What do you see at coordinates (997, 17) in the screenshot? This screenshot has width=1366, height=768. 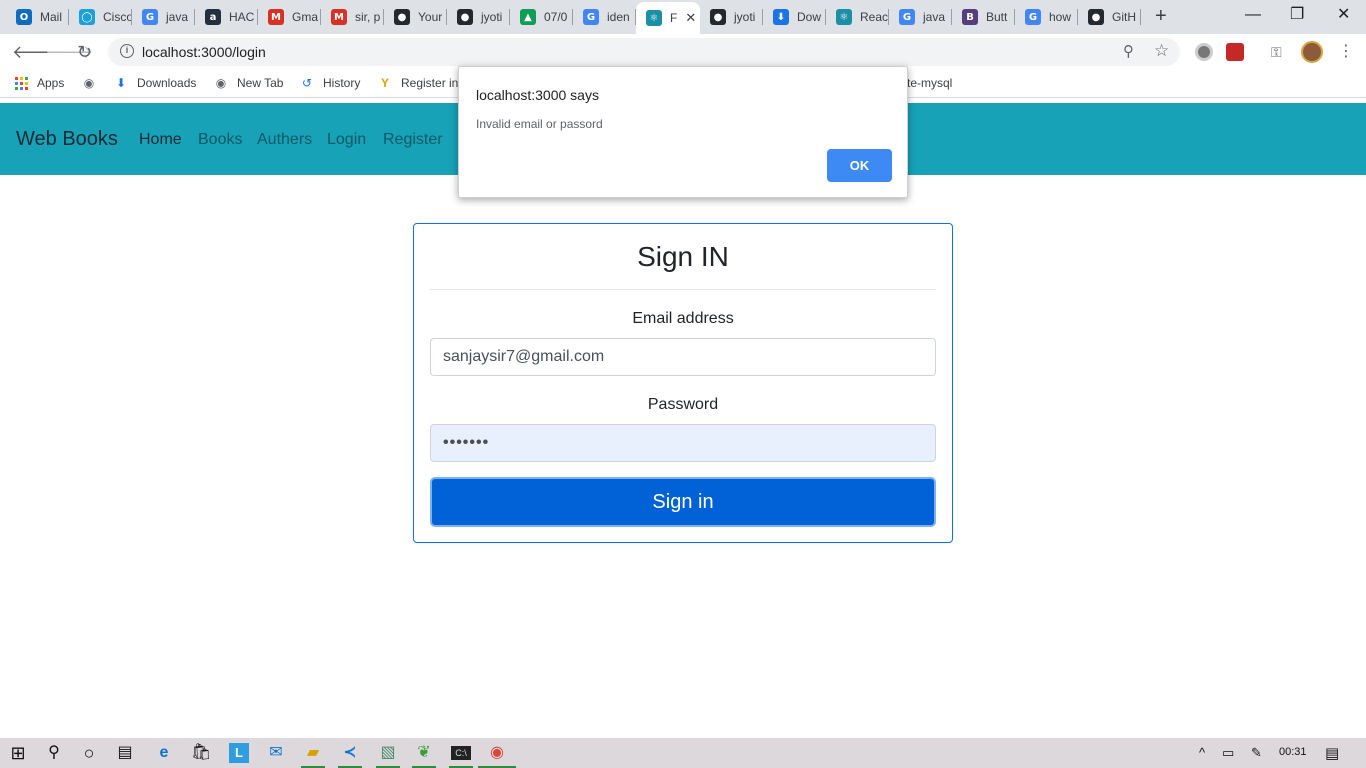 I see `tab-label: Butt` at bounding box center [997, 17].